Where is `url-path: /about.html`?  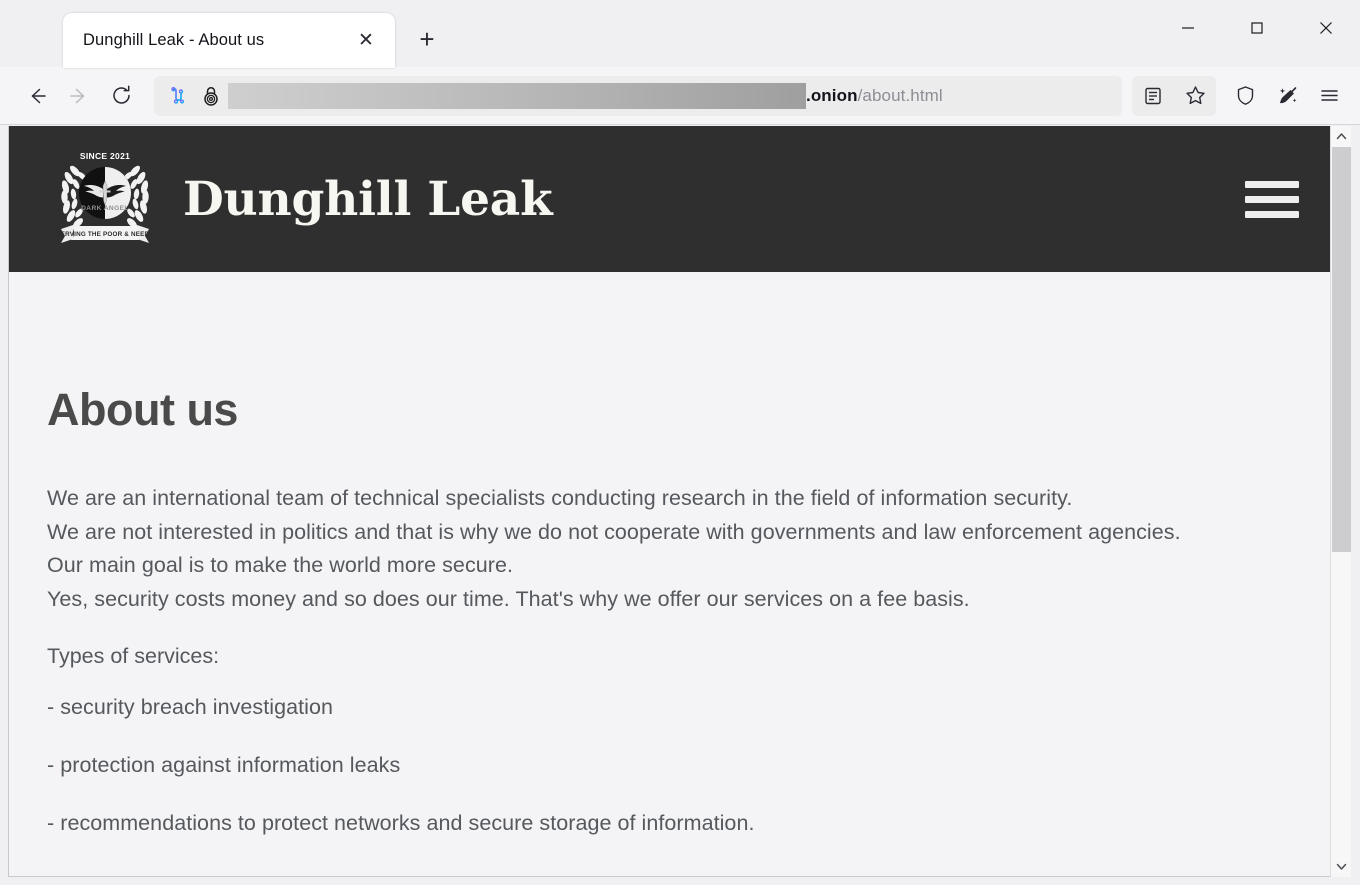
url-path: /about.html is located at coordinates (900, 95).